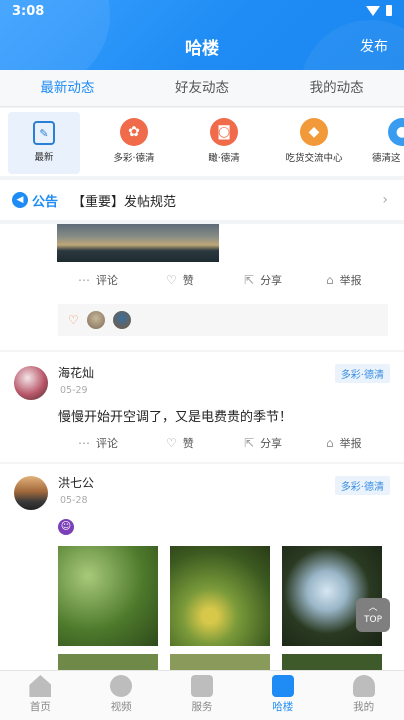 The width and height of the screenshot is (404, 720). I want to click on nav-label: 哈楼, so click(283, 707).